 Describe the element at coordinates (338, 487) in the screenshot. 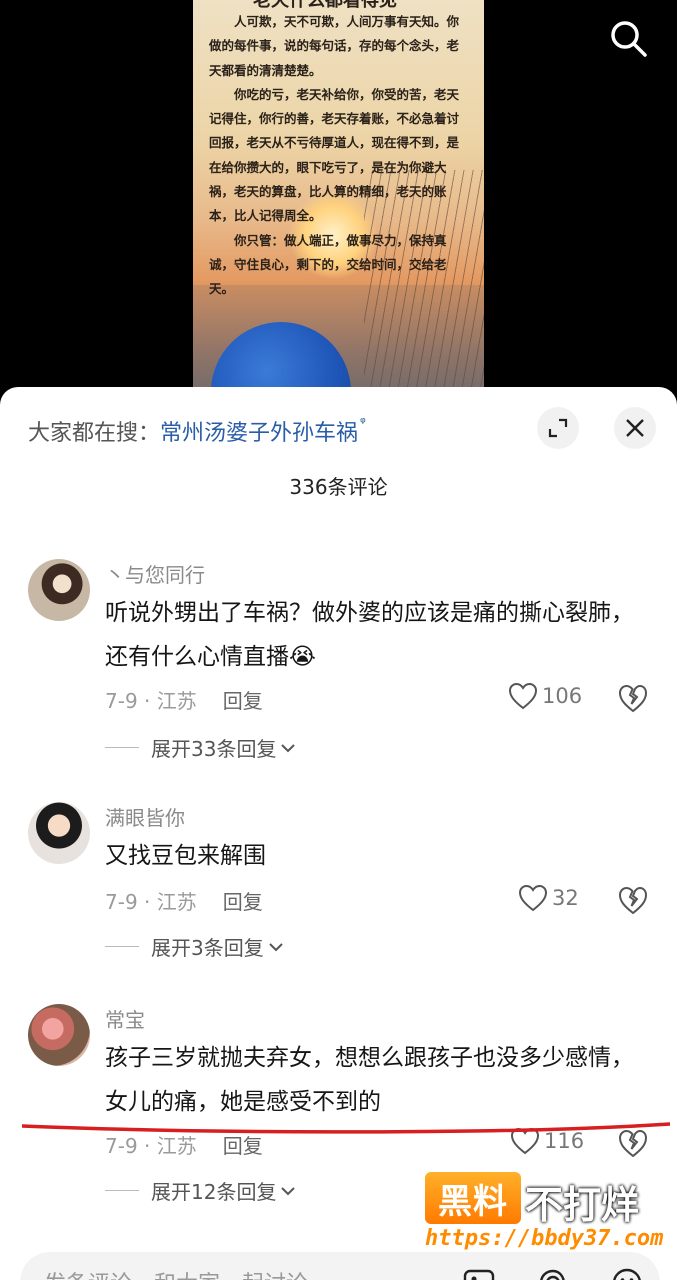

I see `comment-count: 336条评论` at that location.